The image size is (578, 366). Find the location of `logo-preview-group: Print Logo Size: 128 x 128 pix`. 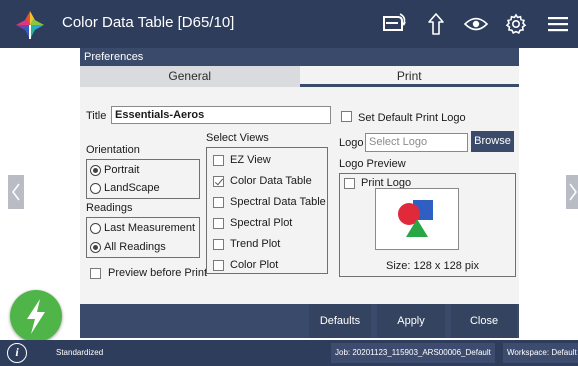

logo-preview-group: Print Logo Size: 128 x 128 pix is located at coordinates (427, 225).